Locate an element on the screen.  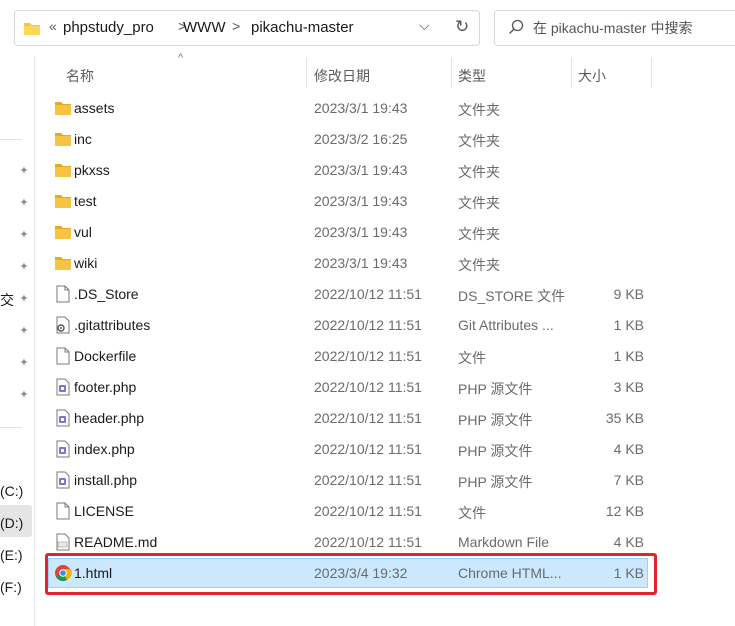
file-name: .DS_Store is located at coordinates (106, 294).